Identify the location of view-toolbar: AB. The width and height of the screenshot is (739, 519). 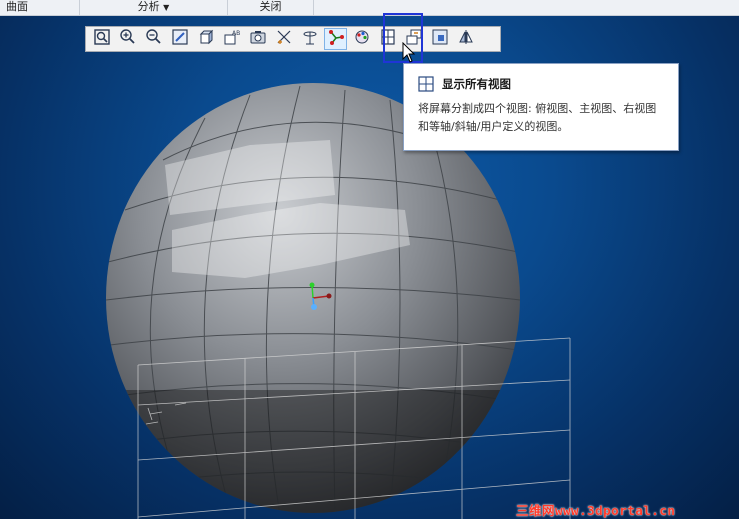
(293, 39).